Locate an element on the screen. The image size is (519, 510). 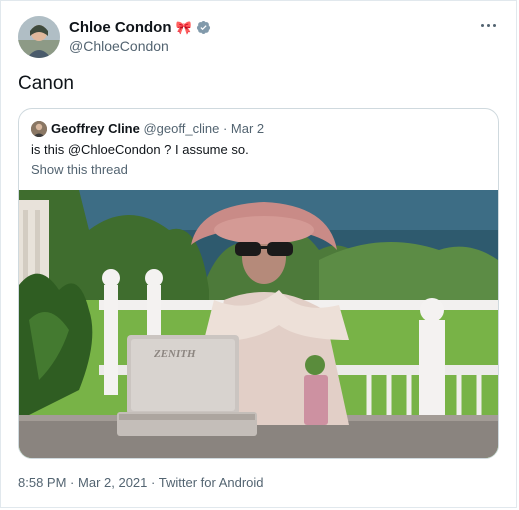
quoted-text: is this @ChloeCondon ? I assume so. is located at coordinates (140, 149).